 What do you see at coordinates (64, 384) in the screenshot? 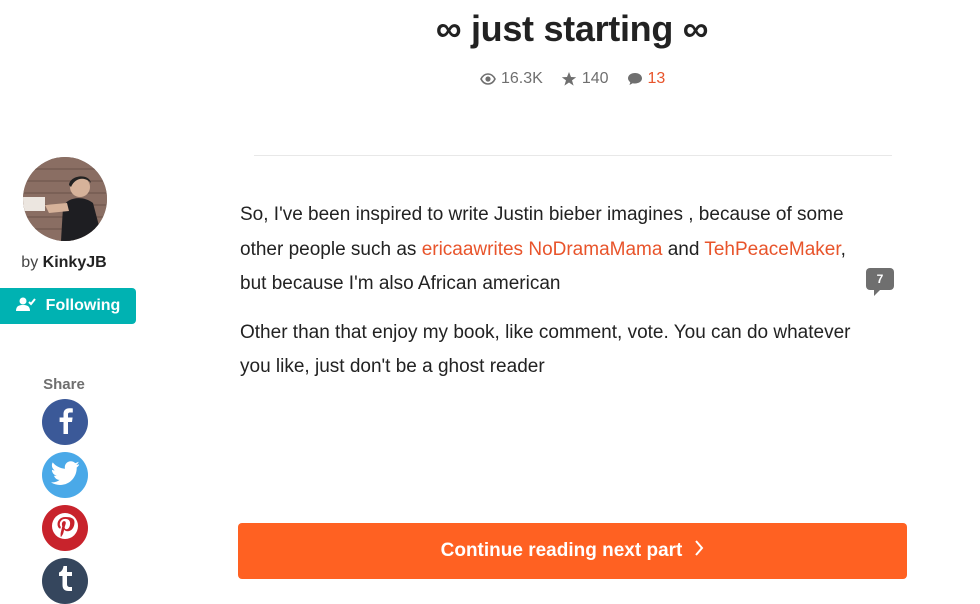
I see `share-label: Share` at bounding box center [64, 384].